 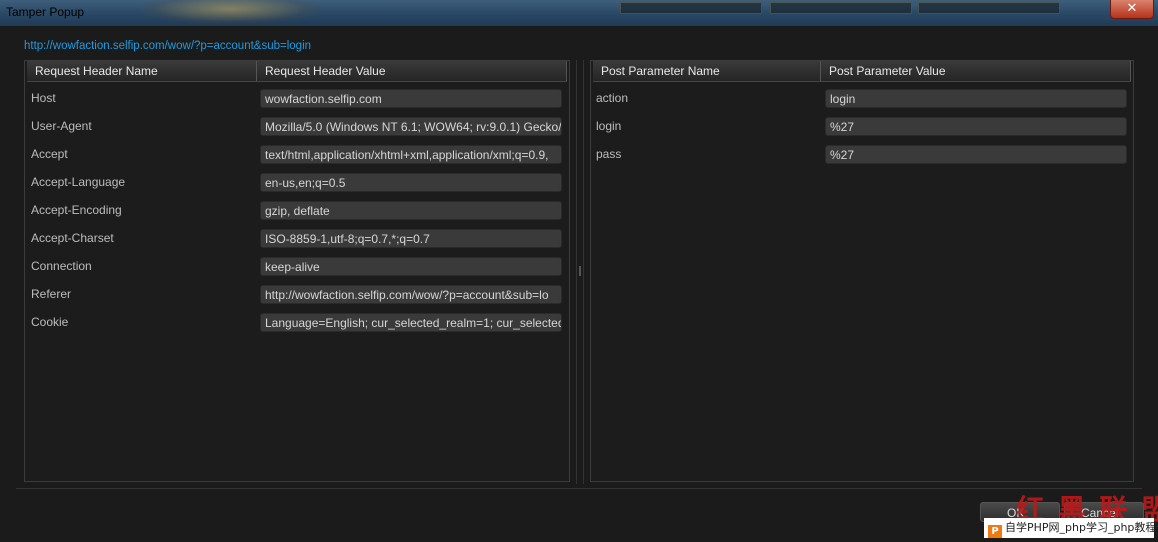 I want to click on header-value-host: wowfaction.selfip.com, so click(x=411, y=98).